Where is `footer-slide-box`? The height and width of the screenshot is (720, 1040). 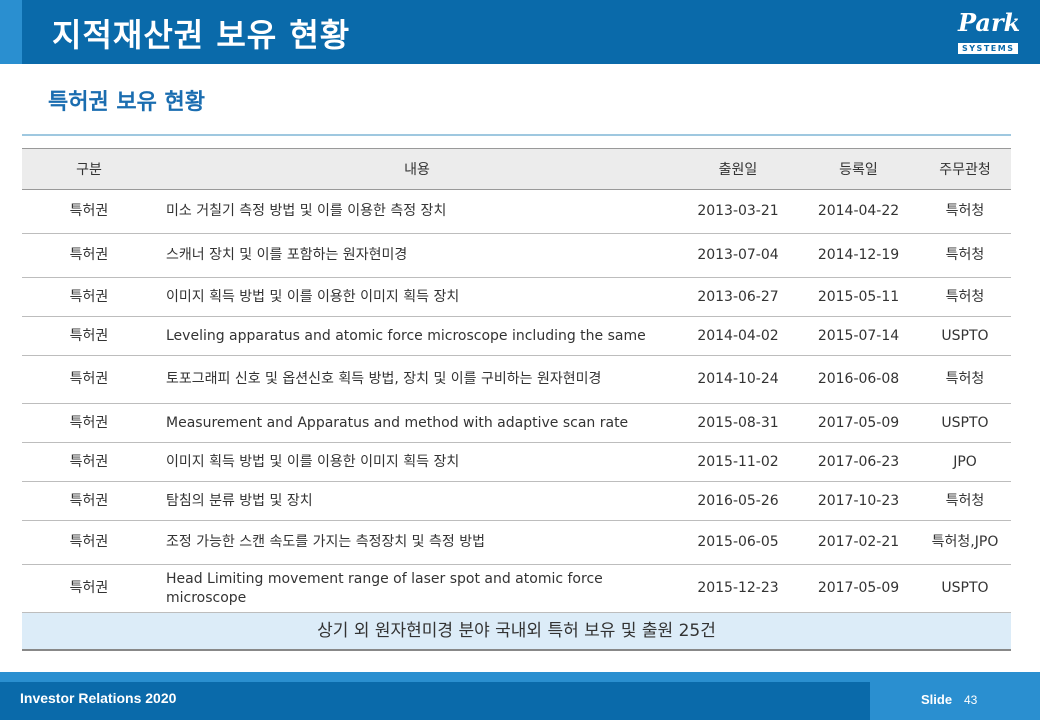
footer-slide-box is located at coordinates (955, 701).